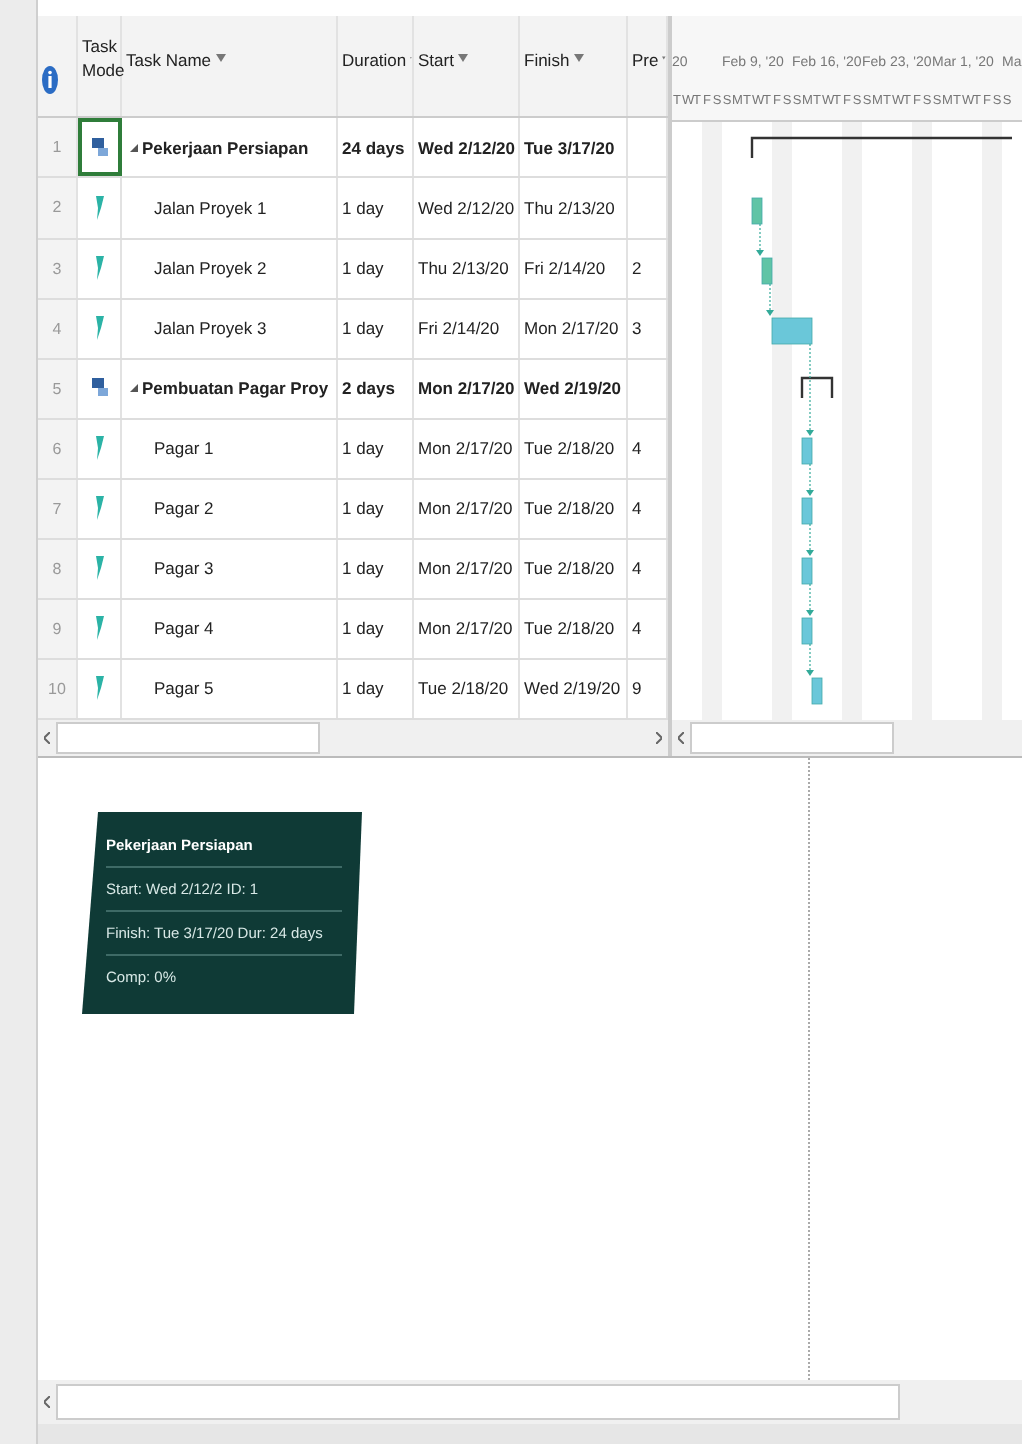 The image size is (1022, 1444). What do you see at coordinates (637, 268) in the screenshot?
I see `table-cell: 2` at bounding box center [637, 268].